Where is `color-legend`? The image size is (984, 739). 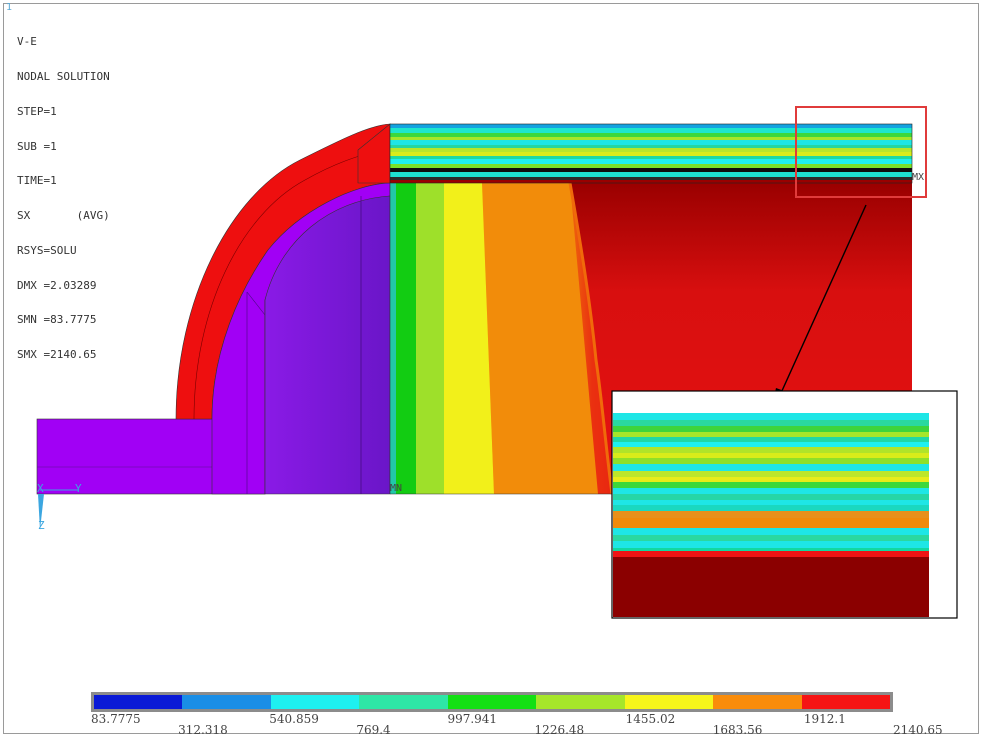
color-legend is located at coordinates (492, 702).